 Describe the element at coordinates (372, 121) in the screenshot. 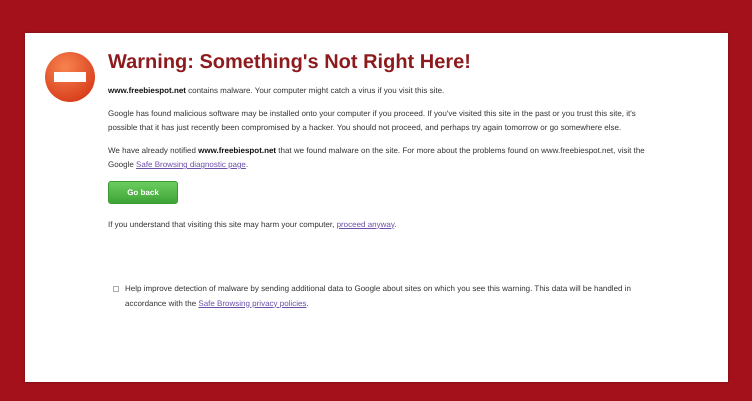

I see `warning-paragraph: Google has found malicious software may be installed onto your computer if you proceed. If you've visited this site in the past or you trust this site, it's possible that it has just recently been compromised by a hacker. You should not proceed, and perhaps try again tomorrow or go somewhere else.` at that location.